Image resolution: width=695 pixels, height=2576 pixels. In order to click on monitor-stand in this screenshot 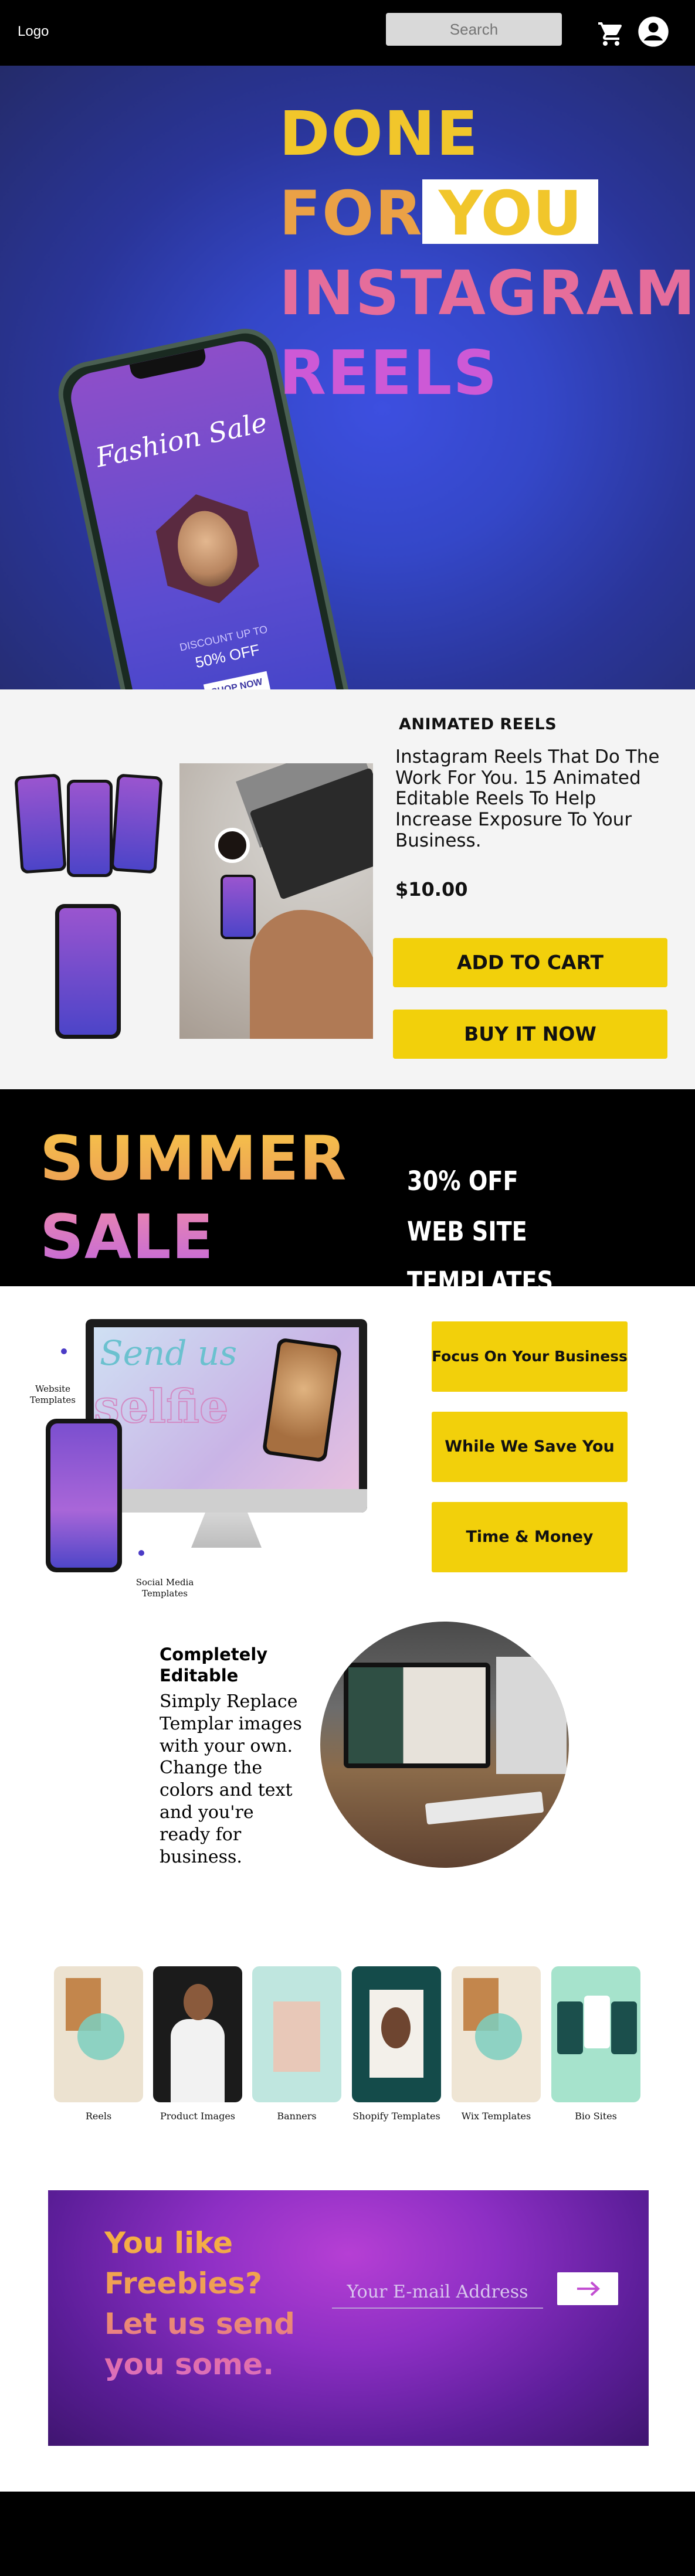, I will do `click(227, 1531)`.